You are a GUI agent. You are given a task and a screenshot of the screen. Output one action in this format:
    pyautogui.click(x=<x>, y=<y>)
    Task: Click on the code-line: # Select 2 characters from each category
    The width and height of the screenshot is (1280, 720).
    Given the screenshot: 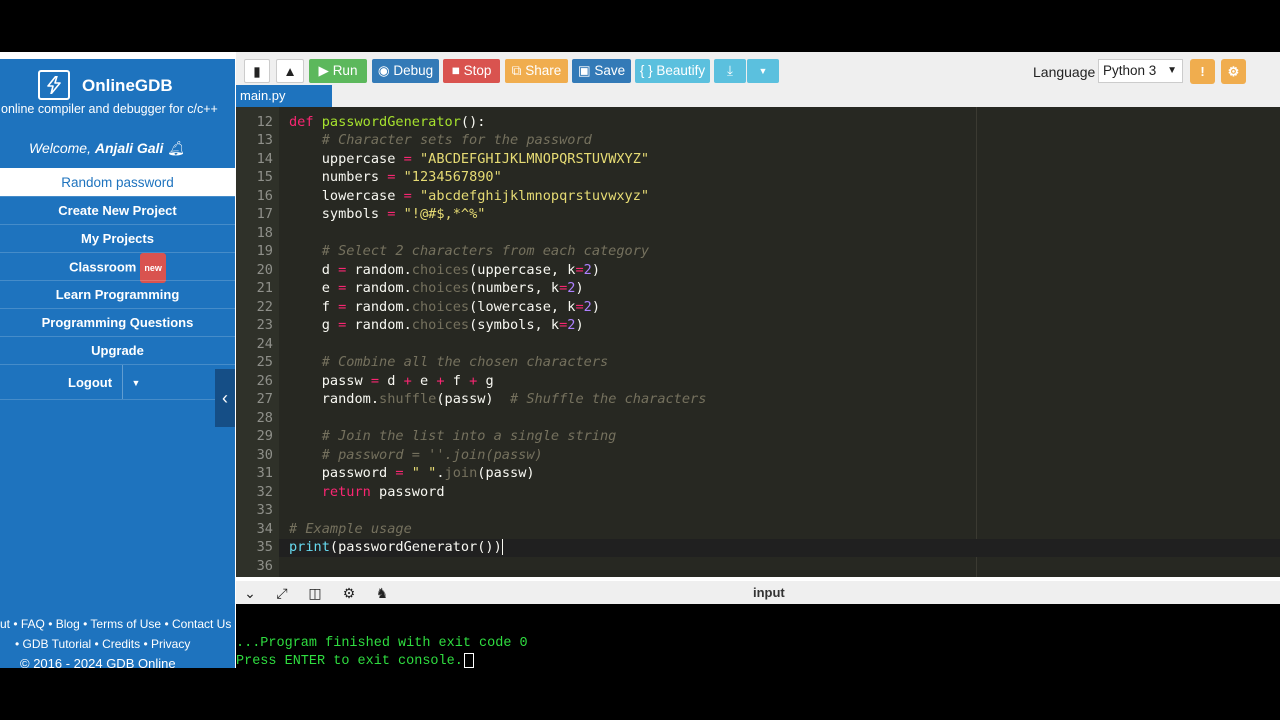 What is the action you would take?
    pyautogui.click(x=469, y=251)
    